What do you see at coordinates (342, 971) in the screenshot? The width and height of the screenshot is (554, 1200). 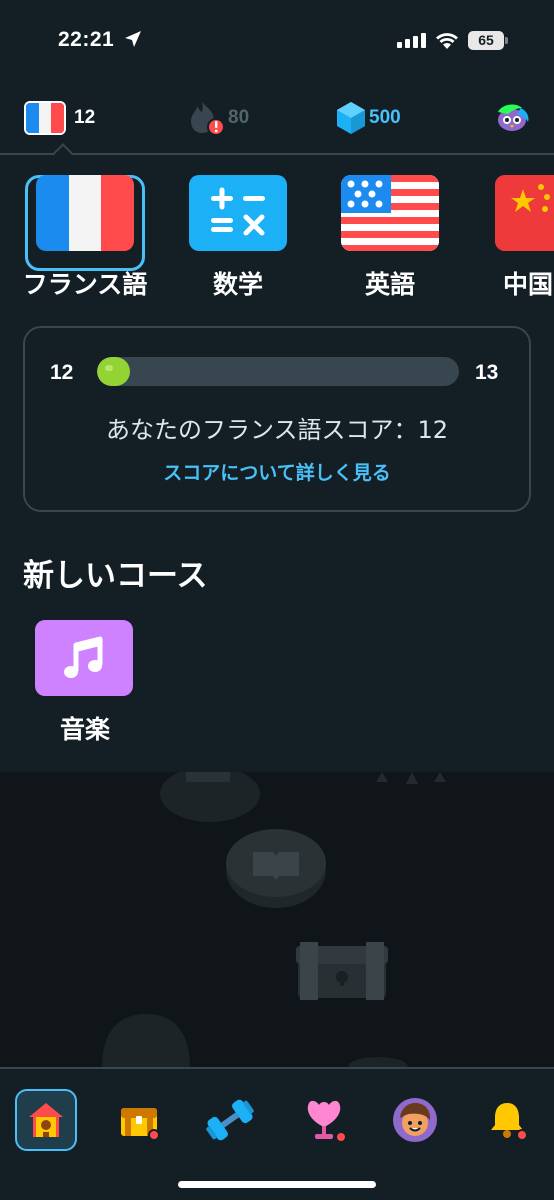 I see `path-chest-icon` at bounding box center [342, 971].